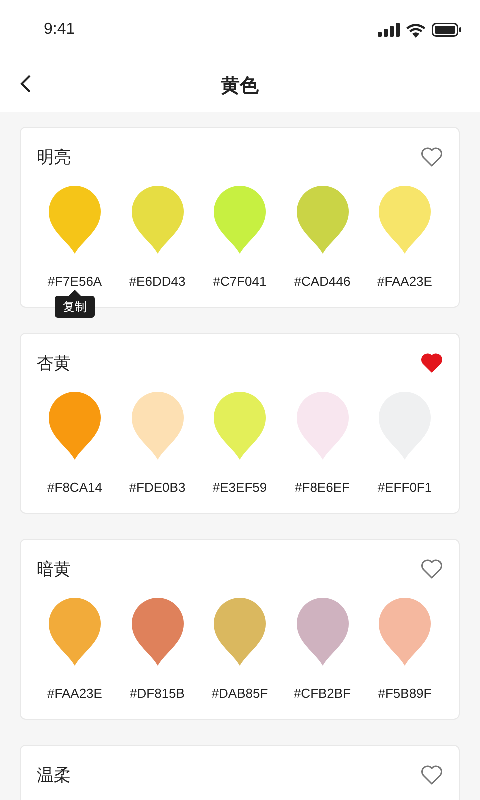 The image size is (480, 800). Describe the element at coordinates (322, 281) in the screenshot. I see `hex-code: #CAD446` at that location.